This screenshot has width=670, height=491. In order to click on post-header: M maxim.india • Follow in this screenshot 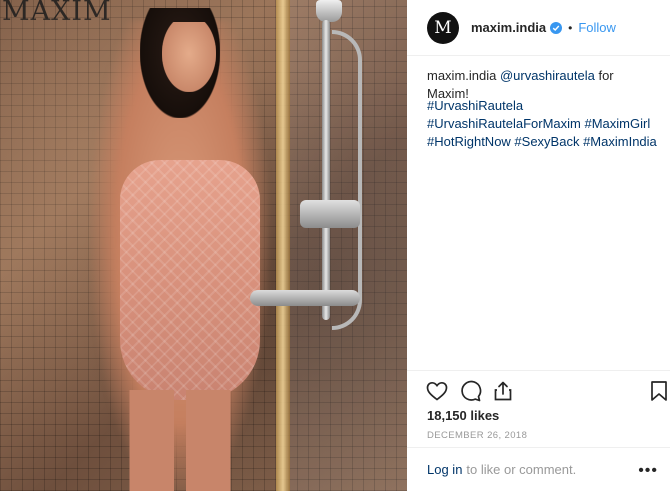, I will do `click(538, 28)`.